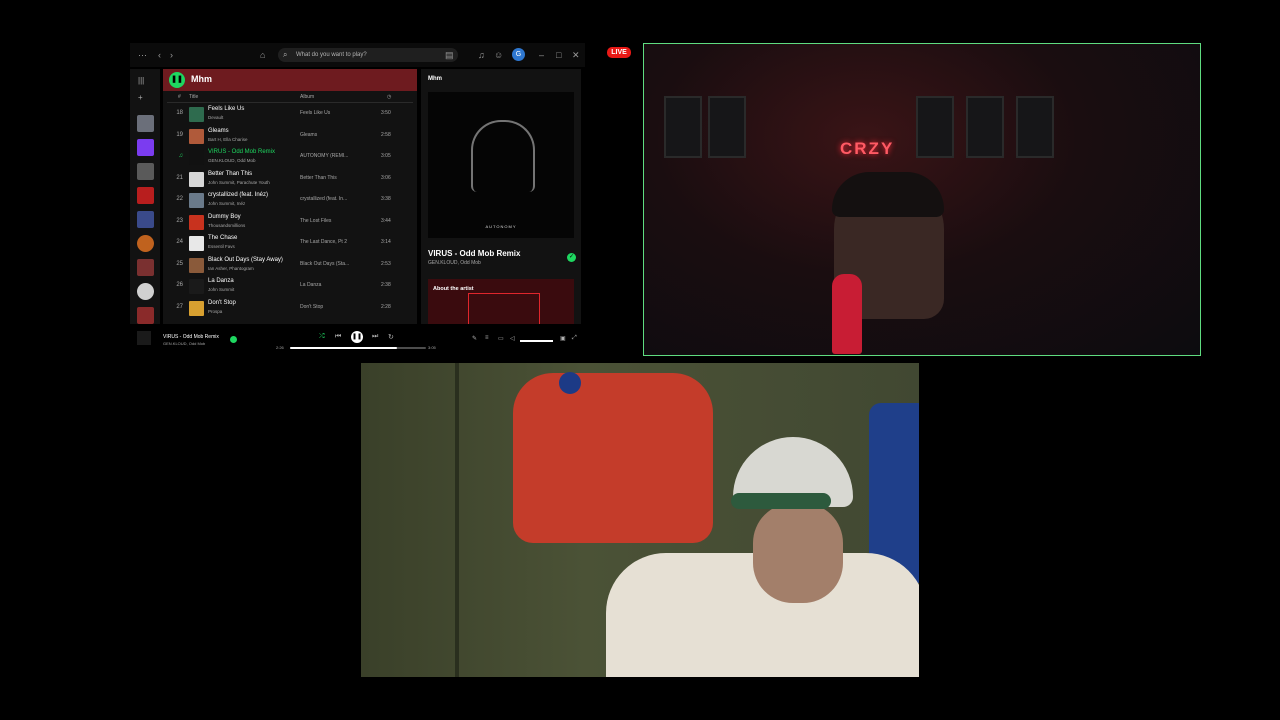 This screenshot has height=720, width=1280. What do you see at coordinates (215, 311) in the screenshot?
I see `track-artist: Prospa` at bounding box center [215, 311].